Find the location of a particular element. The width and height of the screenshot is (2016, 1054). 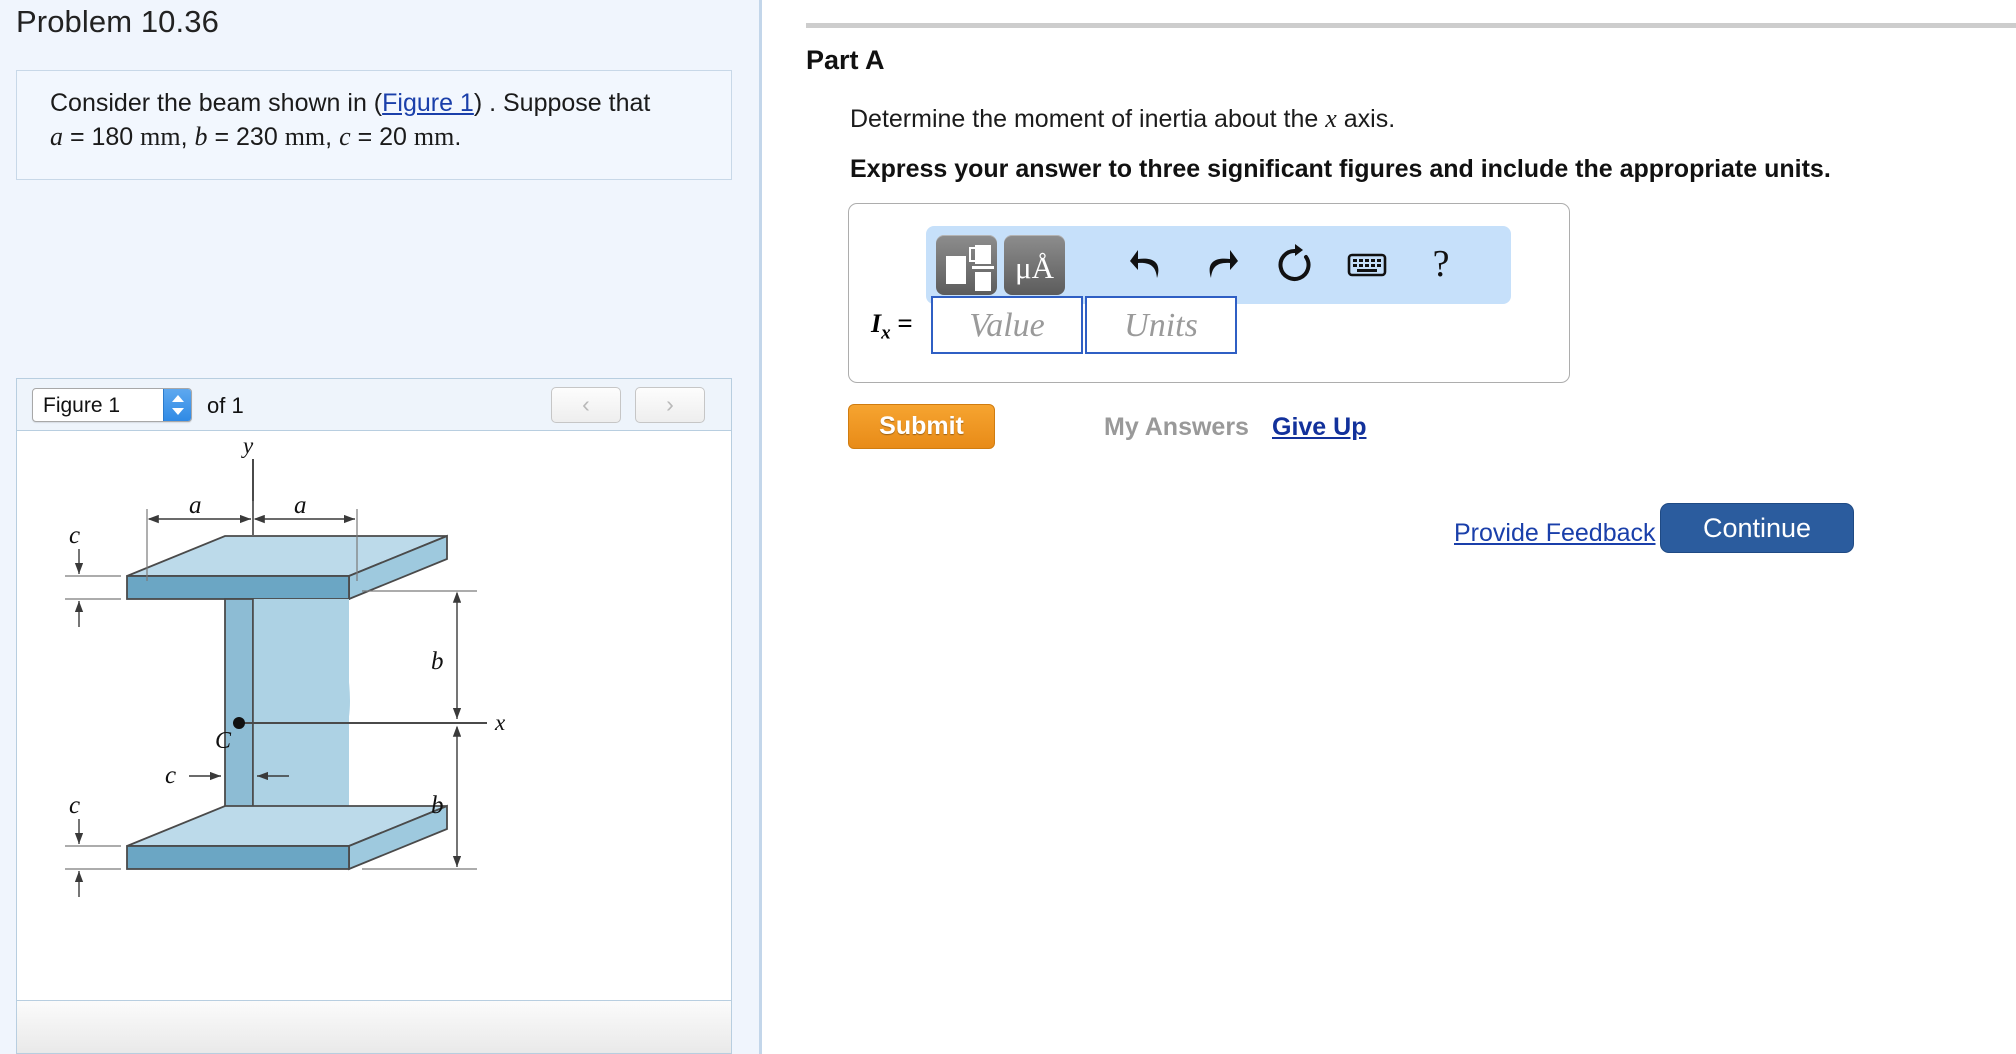

dim-c-top-label: c is located at coordinates (74, 535).